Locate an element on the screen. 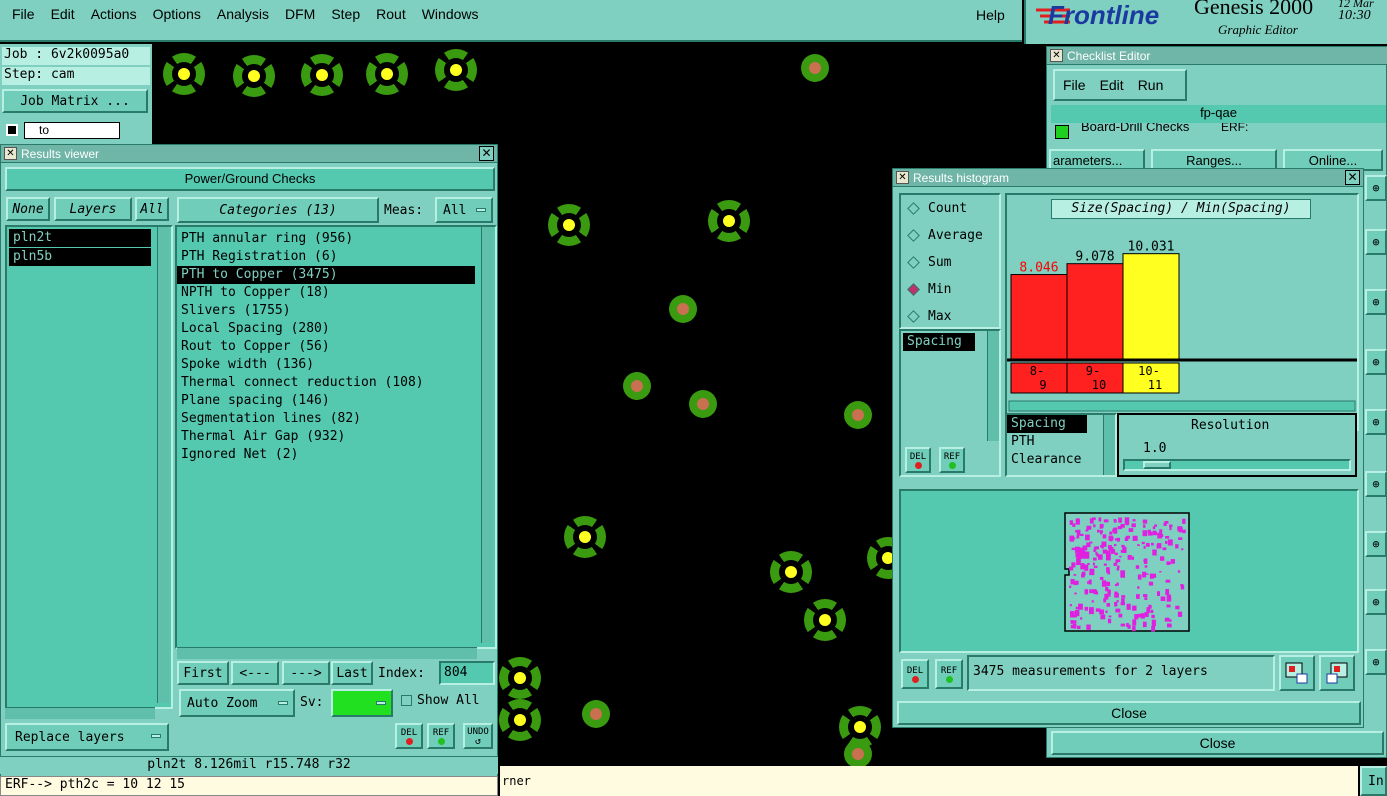 This screenshot has width=1387, height=796. checklist-editor-titlebar: ✕ Checklist Editor is located at coordinates (1217, 56).